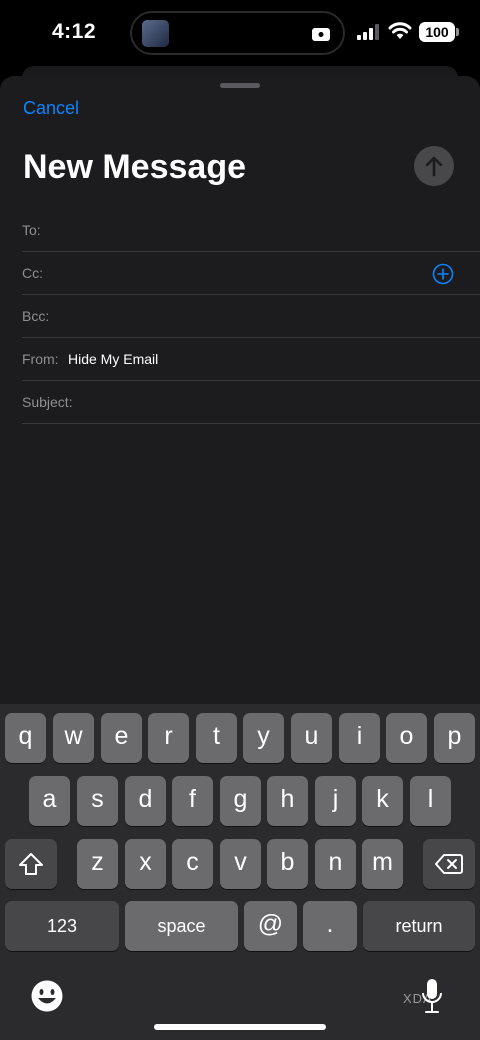 The width and height of the screenshot is (480, 1040). Describe the element at coordinates (145, 864) in the screenshot. I see `key-x: x` at that location.